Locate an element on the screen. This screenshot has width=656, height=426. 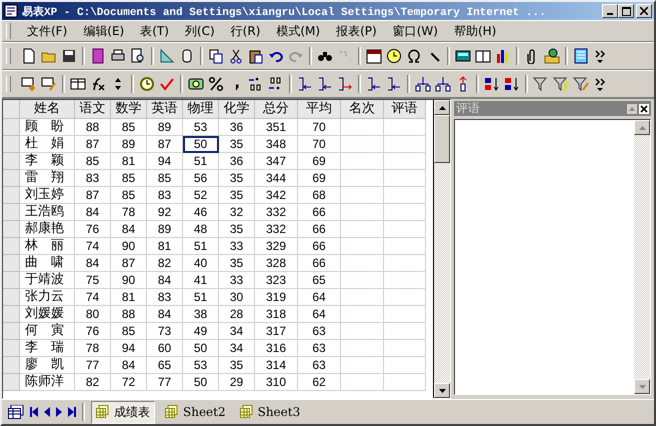
table-cell: 62 is located at coordinates (319, 382).